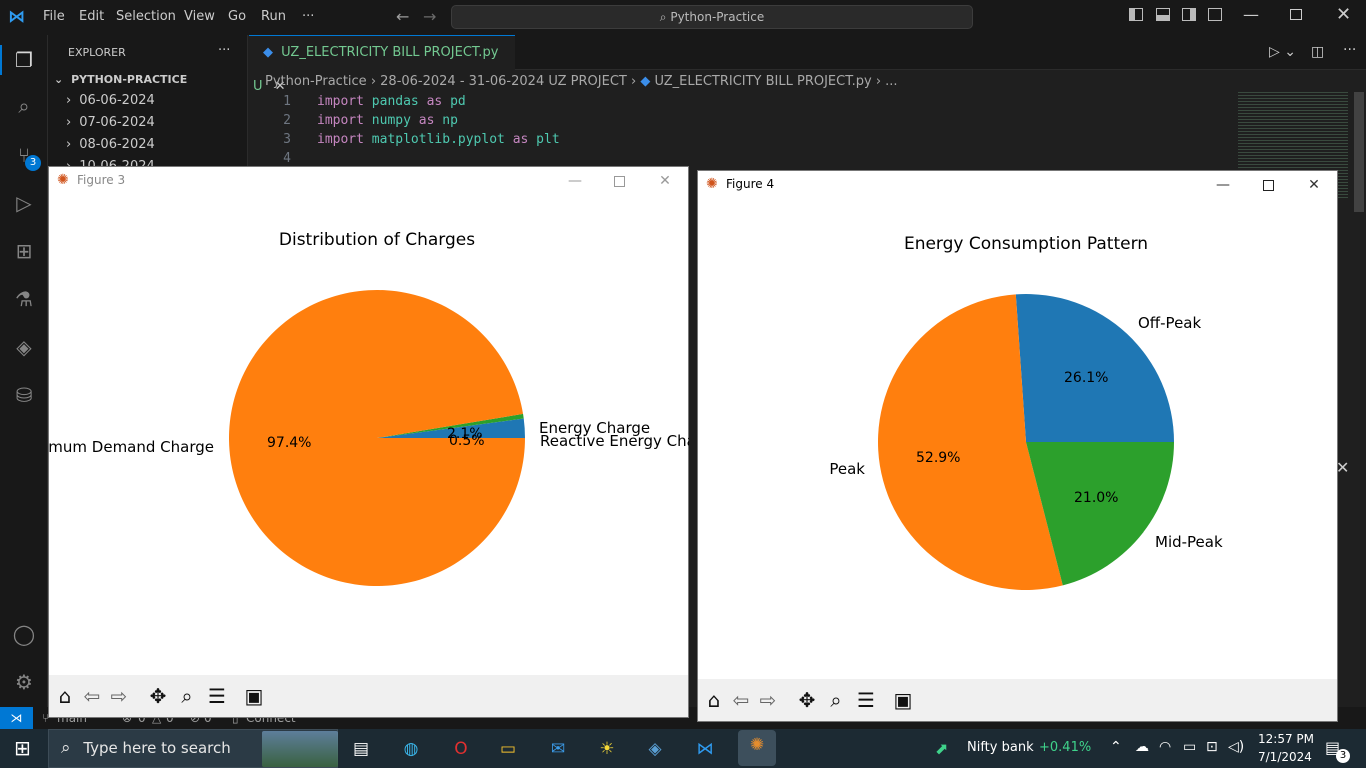 The image size is (1366, 768). Describe the element at coordinates (655, 749) in the screenshot. I see `python-app-icon: ◈` at that location.